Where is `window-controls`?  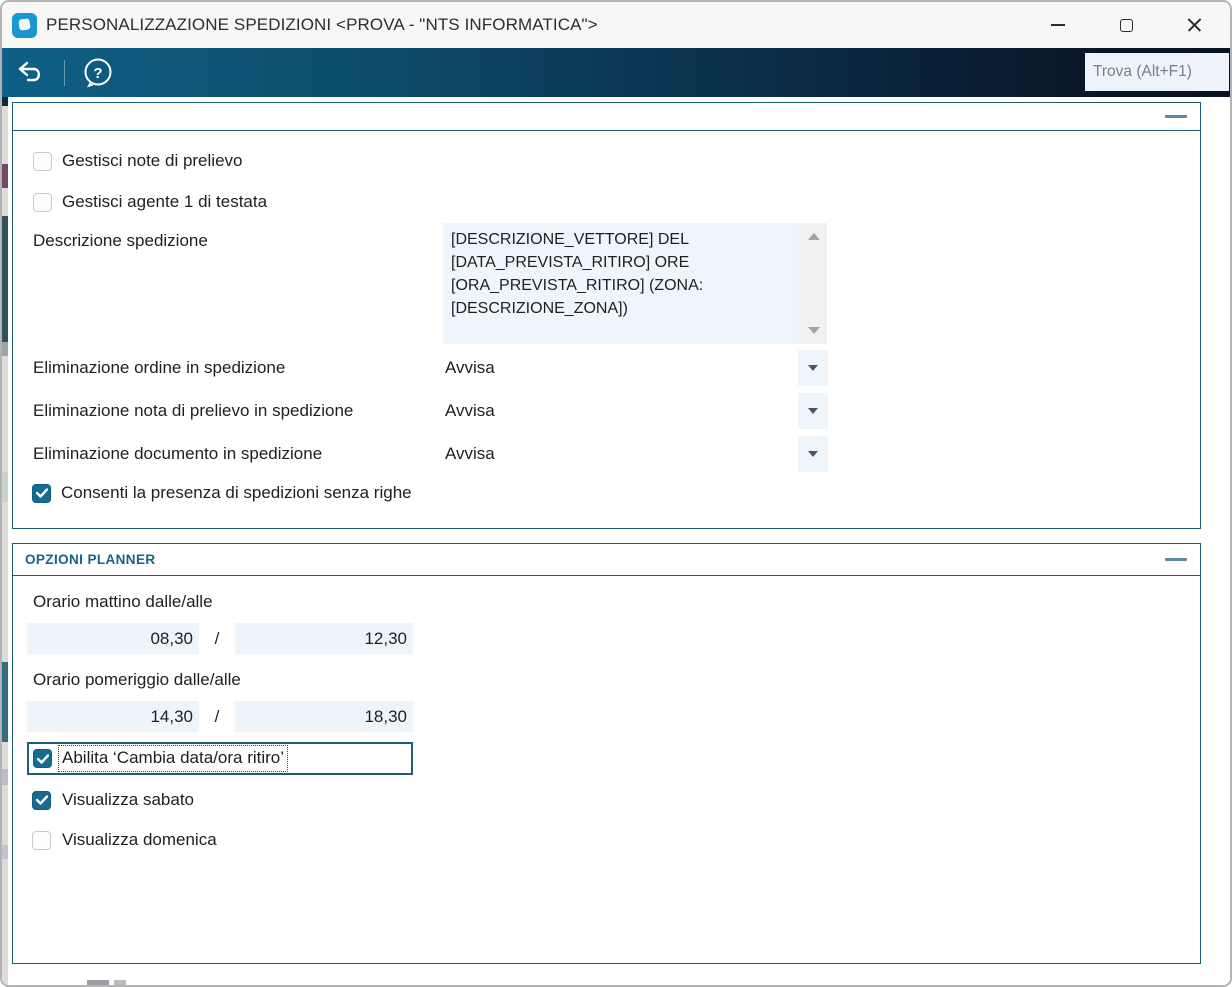 window-controls is located at coordinates (1133, 25).